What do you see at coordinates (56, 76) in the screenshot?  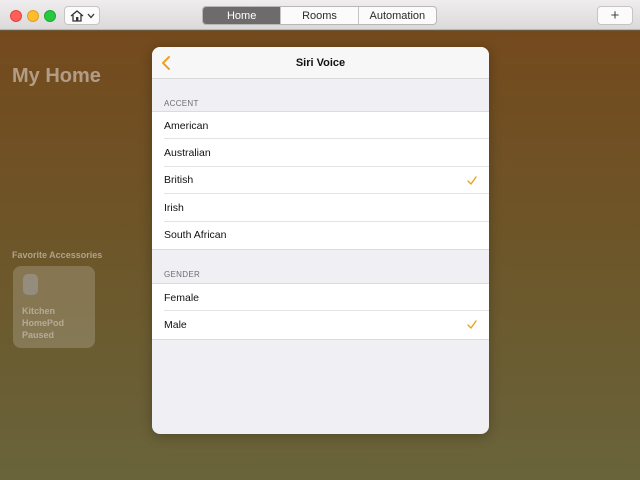 I see `page-title: My Home` at bounding box center [56, 76].